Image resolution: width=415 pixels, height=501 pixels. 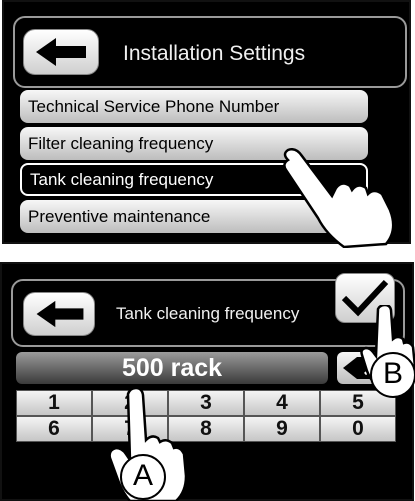 I want to click on page-title: Tank cleaning frequency, so click(x=208, y=313).